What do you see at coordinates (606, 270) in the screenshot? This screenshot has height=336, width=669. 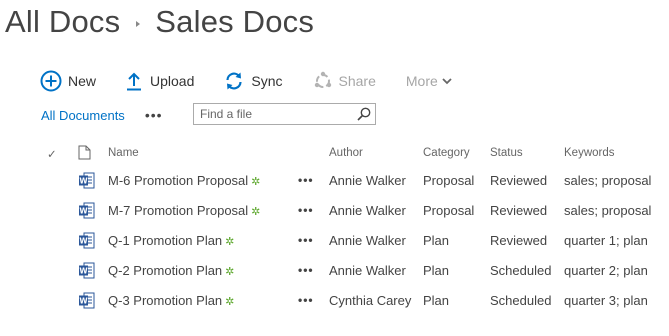 I see `keywords-cell: quarter 2; plan` at bounding box center [606, 270].